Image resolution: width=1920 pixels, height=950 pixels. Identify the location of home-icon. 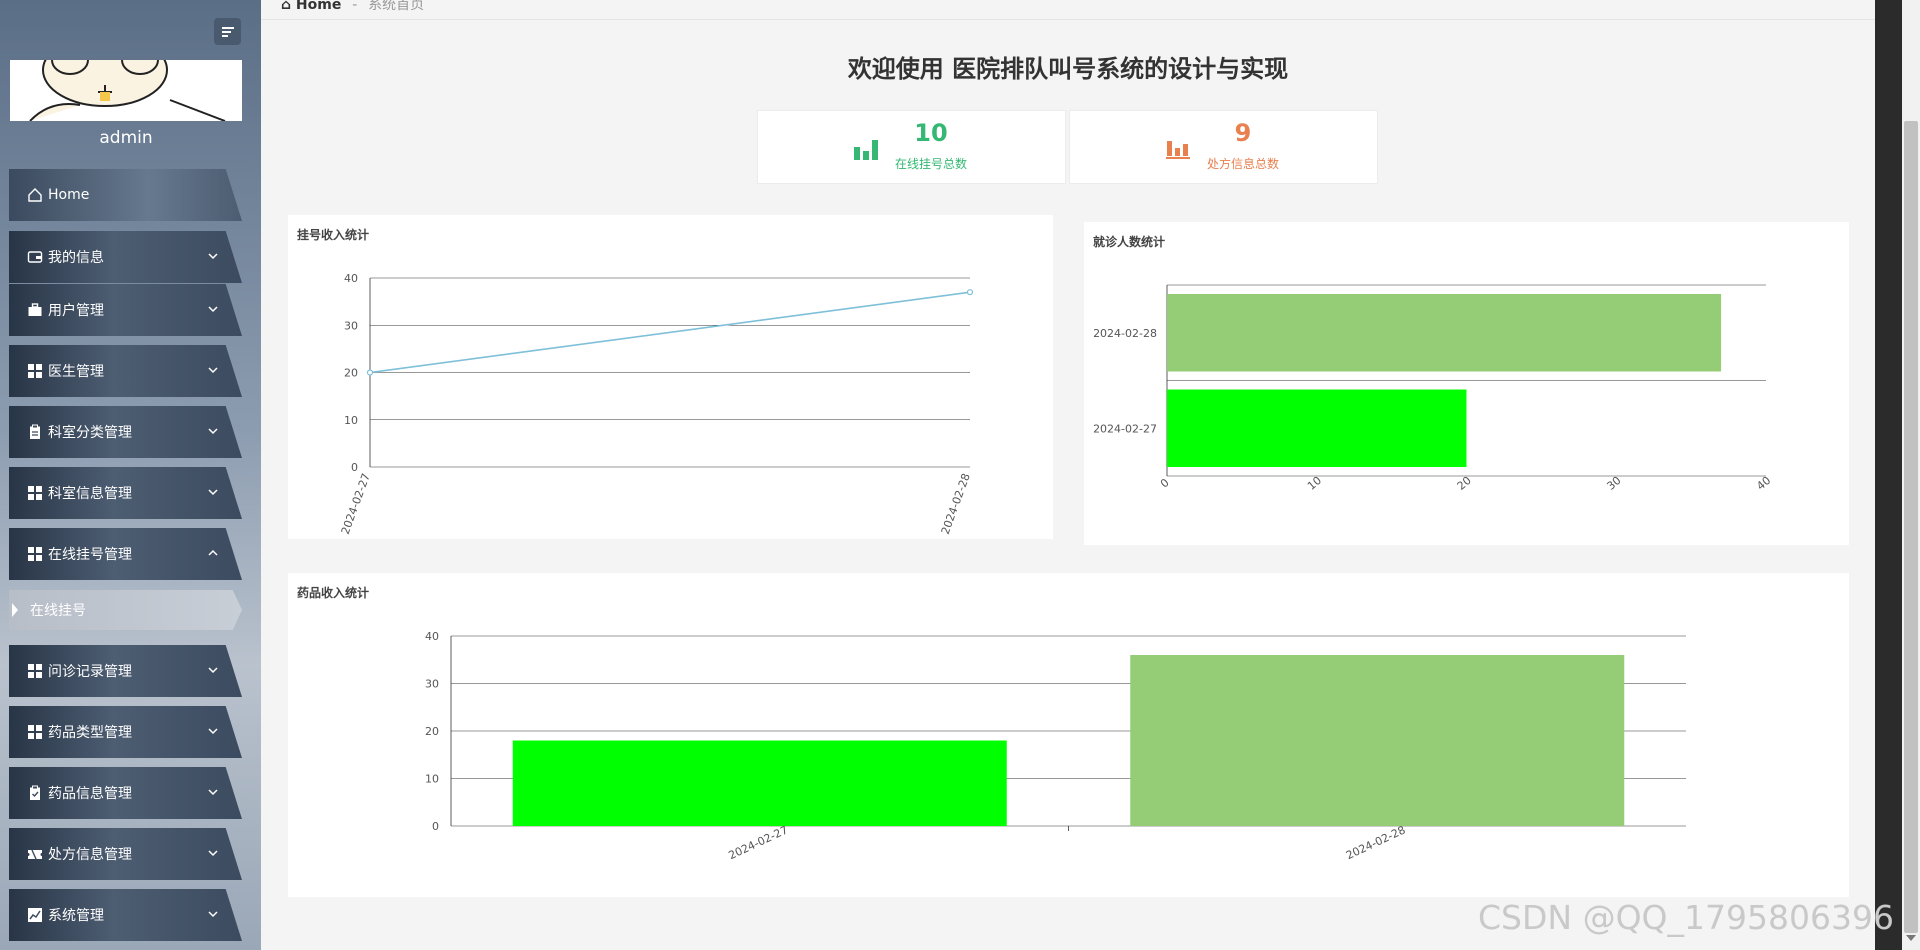
(34, 195).